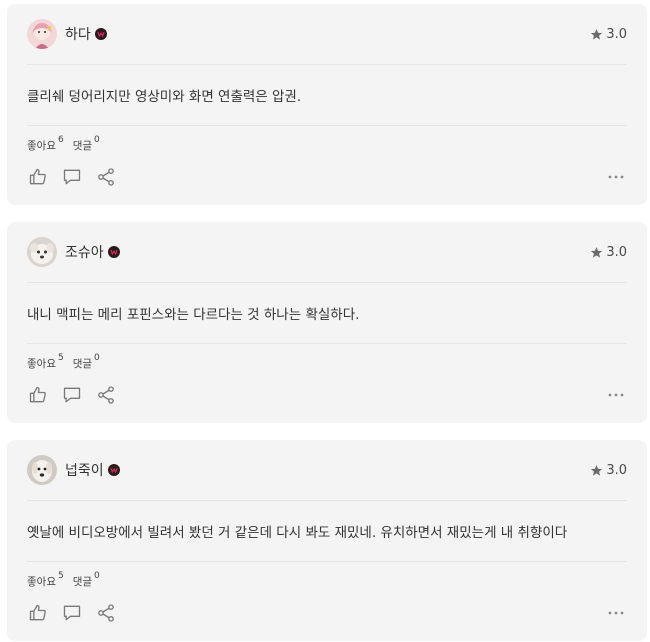 The height and width of the screenshot is (642, 650). I want to click on comment-text: 내니 맥피는 메리 포핀스와는 다르다는 것 하나는 확실하다., so click(327, 313).